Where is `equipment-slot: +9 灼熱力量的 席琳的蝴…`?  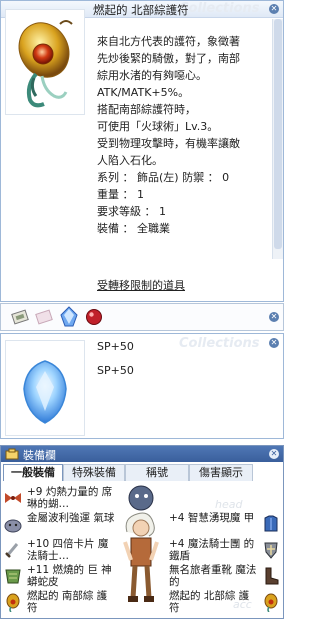 equipment-slot: +9 灼熱力量的 席琳的蝴… is located at coordinates (61, 499).